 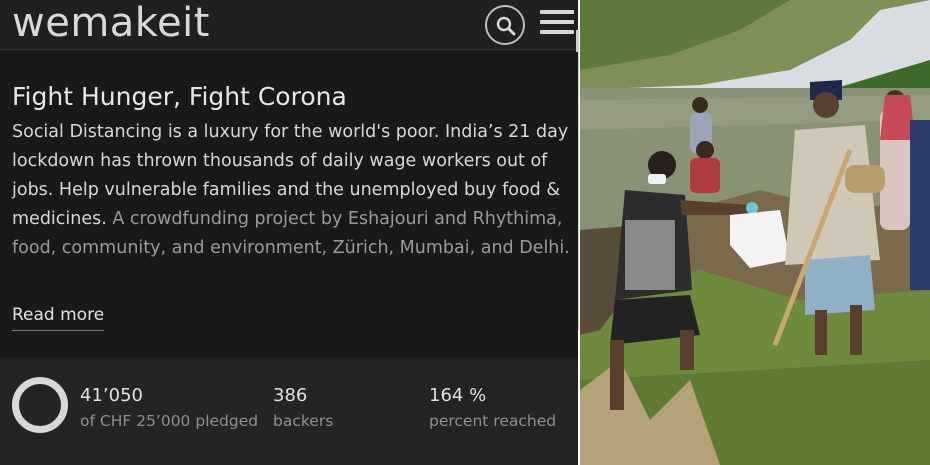 I want to click on search-button, so click(x=505, y=25).